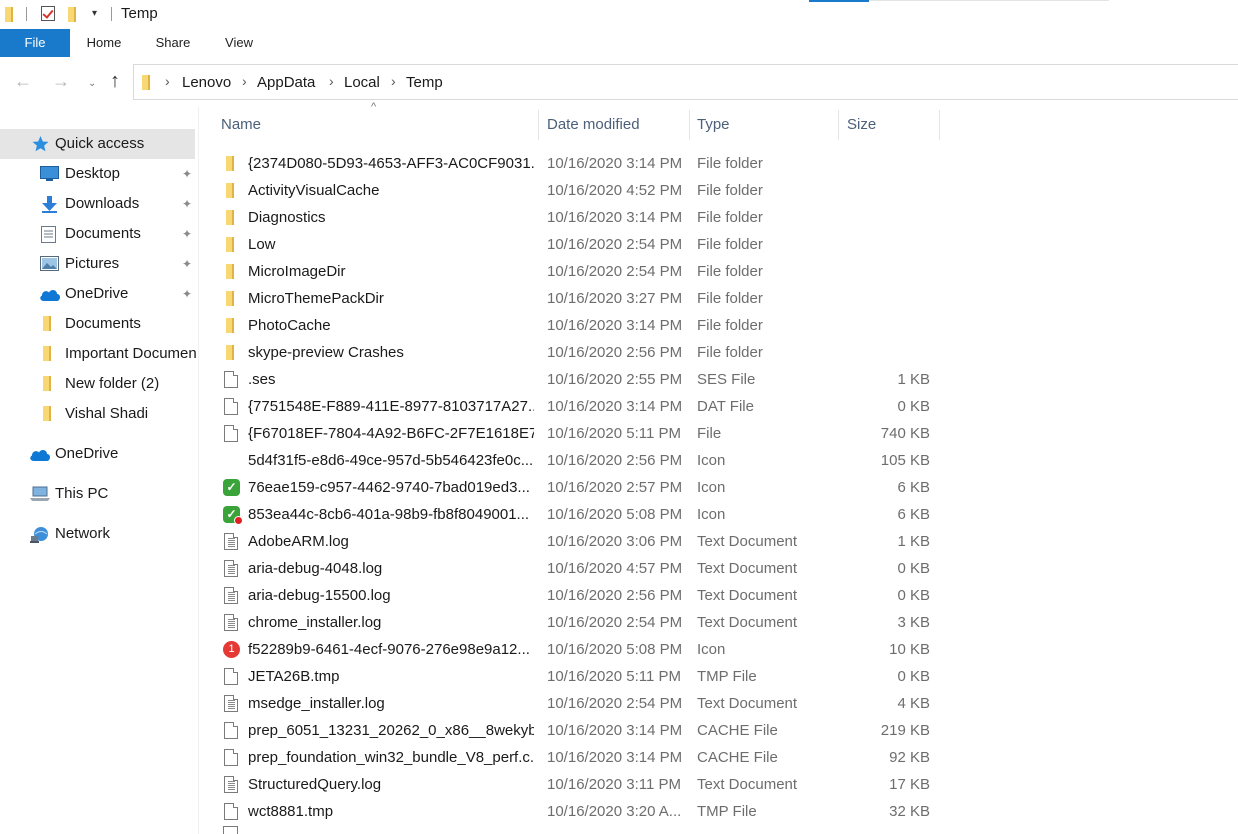 The image size is (1238, 834). I want to click on up-arrow-icon: ↑, so click(115, 81).